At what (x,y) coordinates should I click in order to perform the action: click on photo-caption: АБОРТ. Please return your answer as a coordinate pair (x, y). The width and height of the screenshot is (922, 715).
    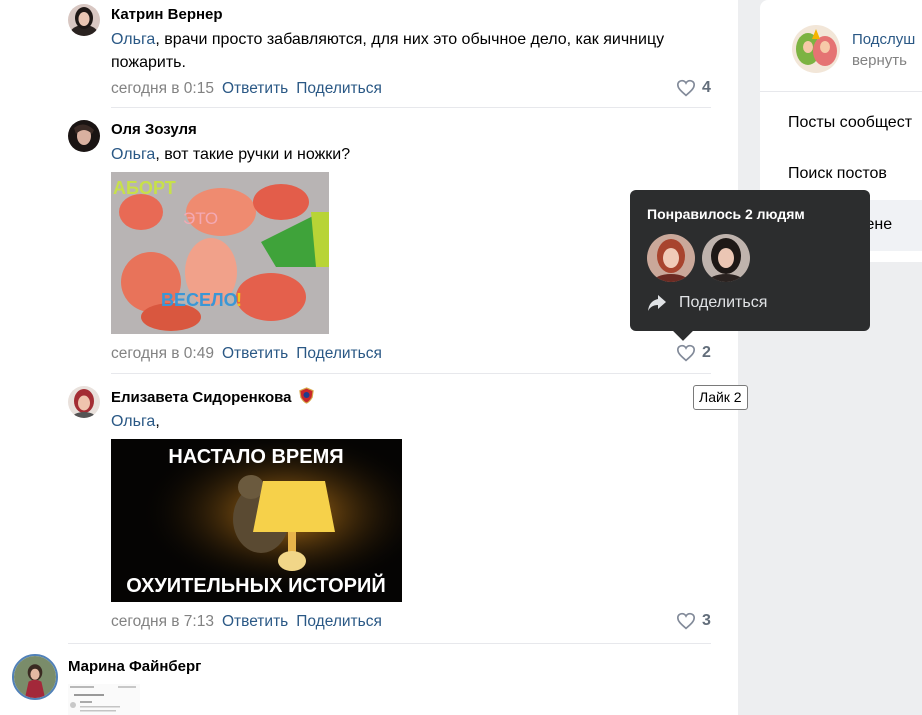
    Looking at the image, I should click on (144, 188).